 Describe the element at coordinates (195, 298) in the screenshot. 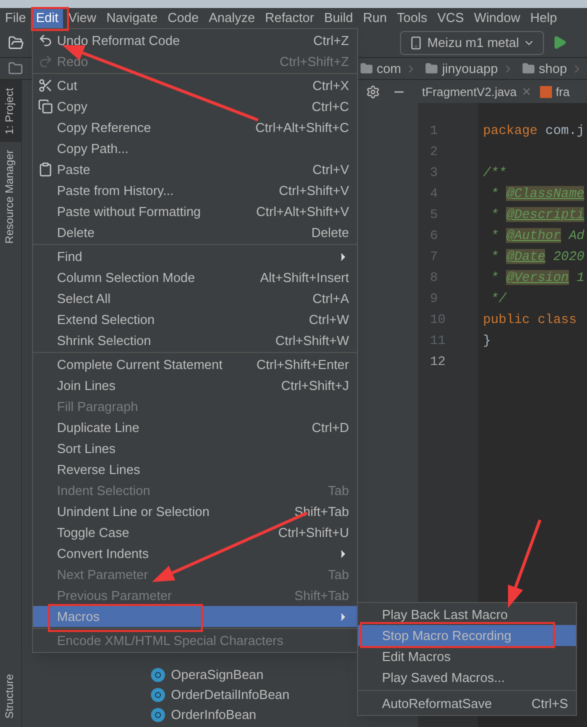

I see `menu-item: Select All Ctrl+A` at that location.